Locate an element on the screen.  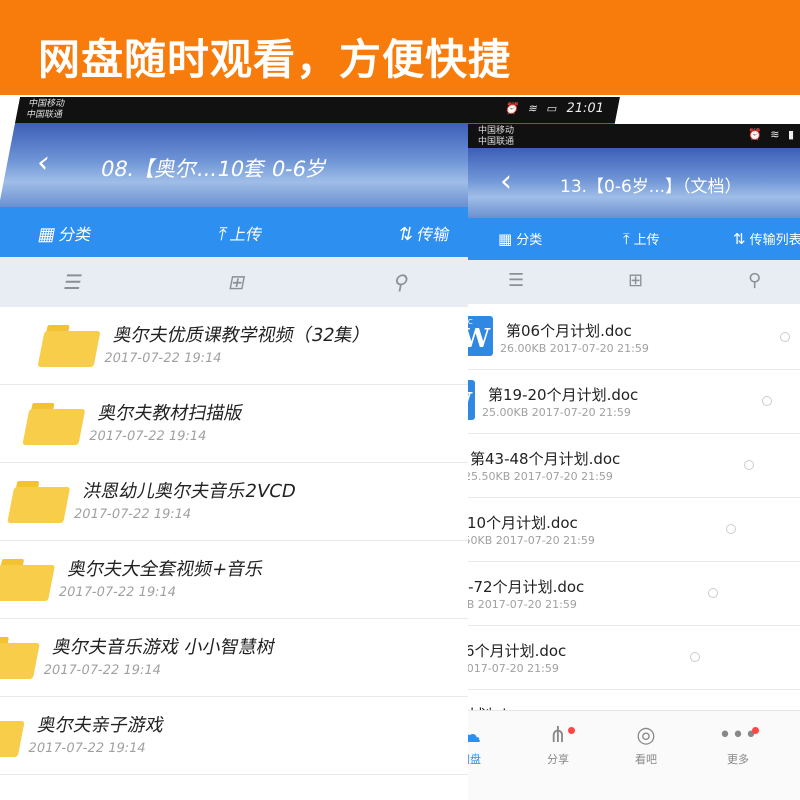
doc-meta: 24.50KB 2017-07-20 21:59 is located at coordinates (513, 668).